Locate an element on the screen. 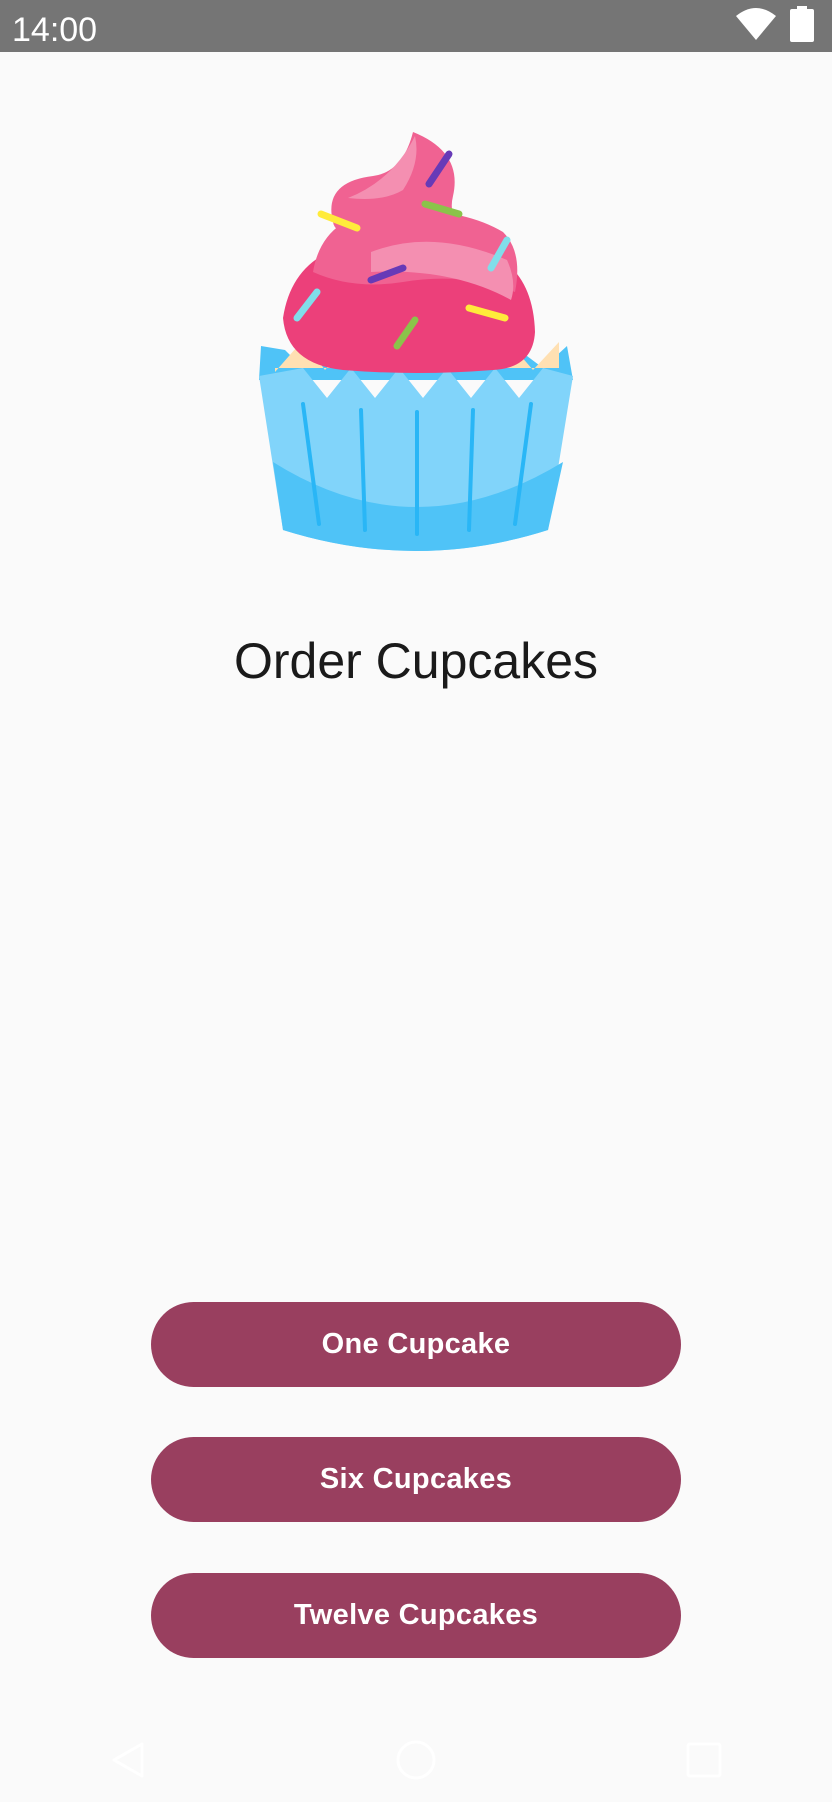  status-time: 14:00 is located at coordinates (55, 30).